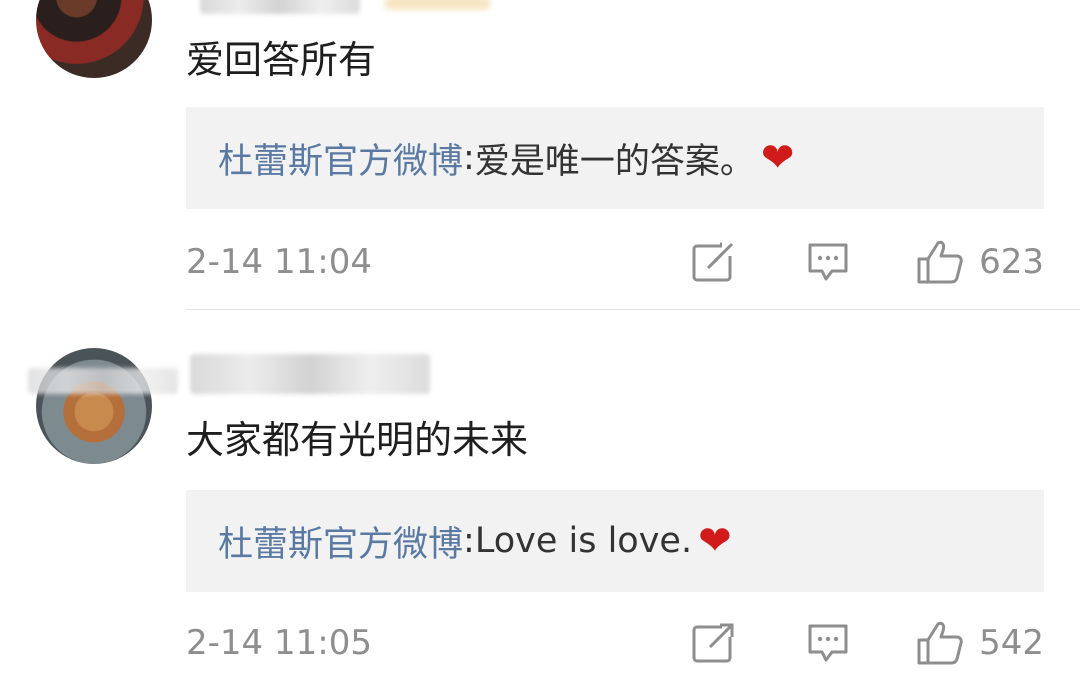 The width and height of the screenshot is (1080, 673). What do you see at coordinates (614, 161) in the screenshot?
I see `reply-text: 爱是唯一的答案。` at bounding box center [614, 161].